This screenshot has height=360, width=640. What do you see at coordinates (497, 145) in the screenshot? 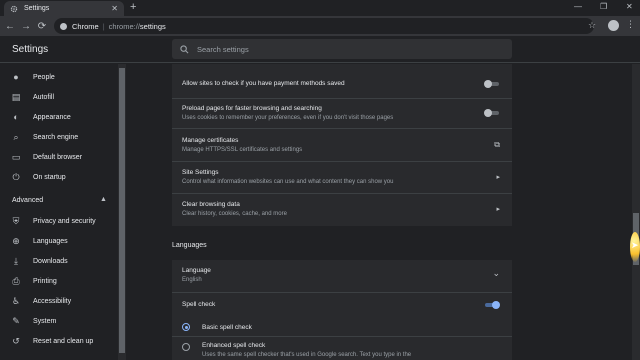
I see `external-link-icon: ⧉` at bounding box center [497, 145].